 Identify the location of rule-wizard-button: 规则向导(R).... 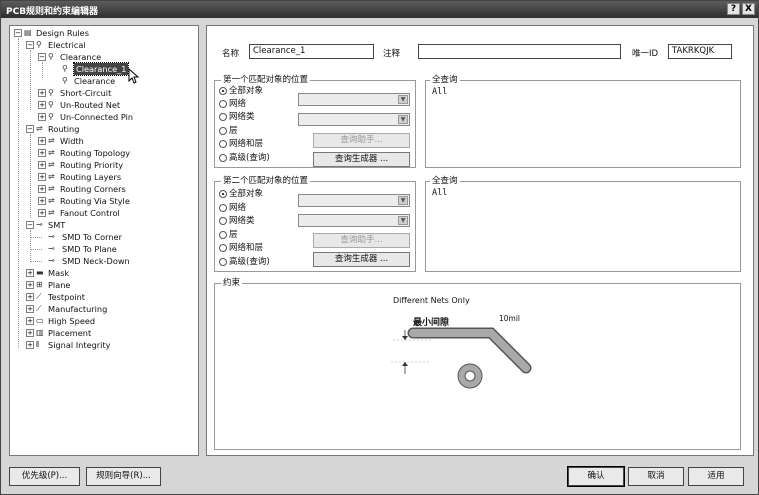
(123, 476).